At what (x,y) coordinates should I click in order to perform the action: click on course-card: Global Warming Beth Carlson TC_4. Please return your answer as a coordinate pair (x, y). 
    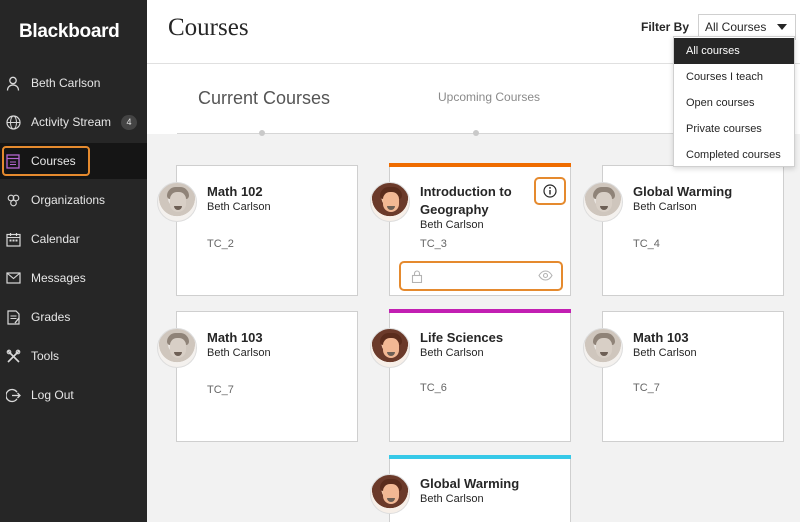
    Looking at the image, I should click on (683, 230).